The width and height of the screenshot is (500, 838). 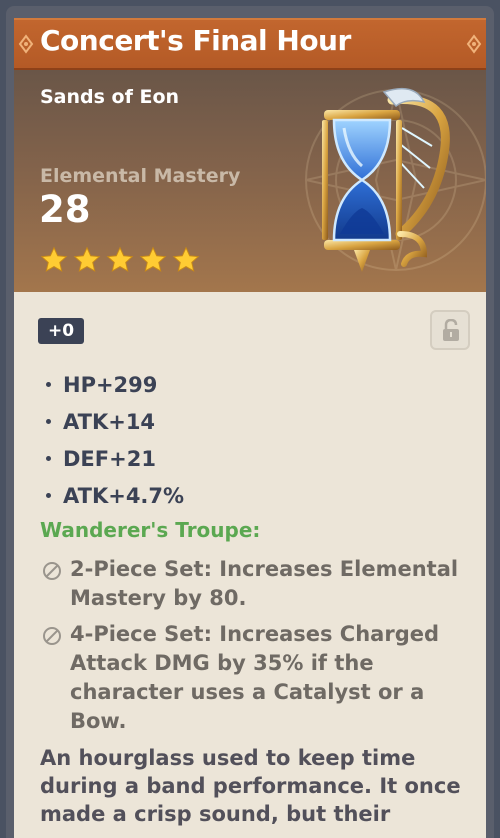 What do you see at coordinates (386, 179) in the screenshot?
I see `hourglass-artifact-icon` at bounding box center [386, 179].